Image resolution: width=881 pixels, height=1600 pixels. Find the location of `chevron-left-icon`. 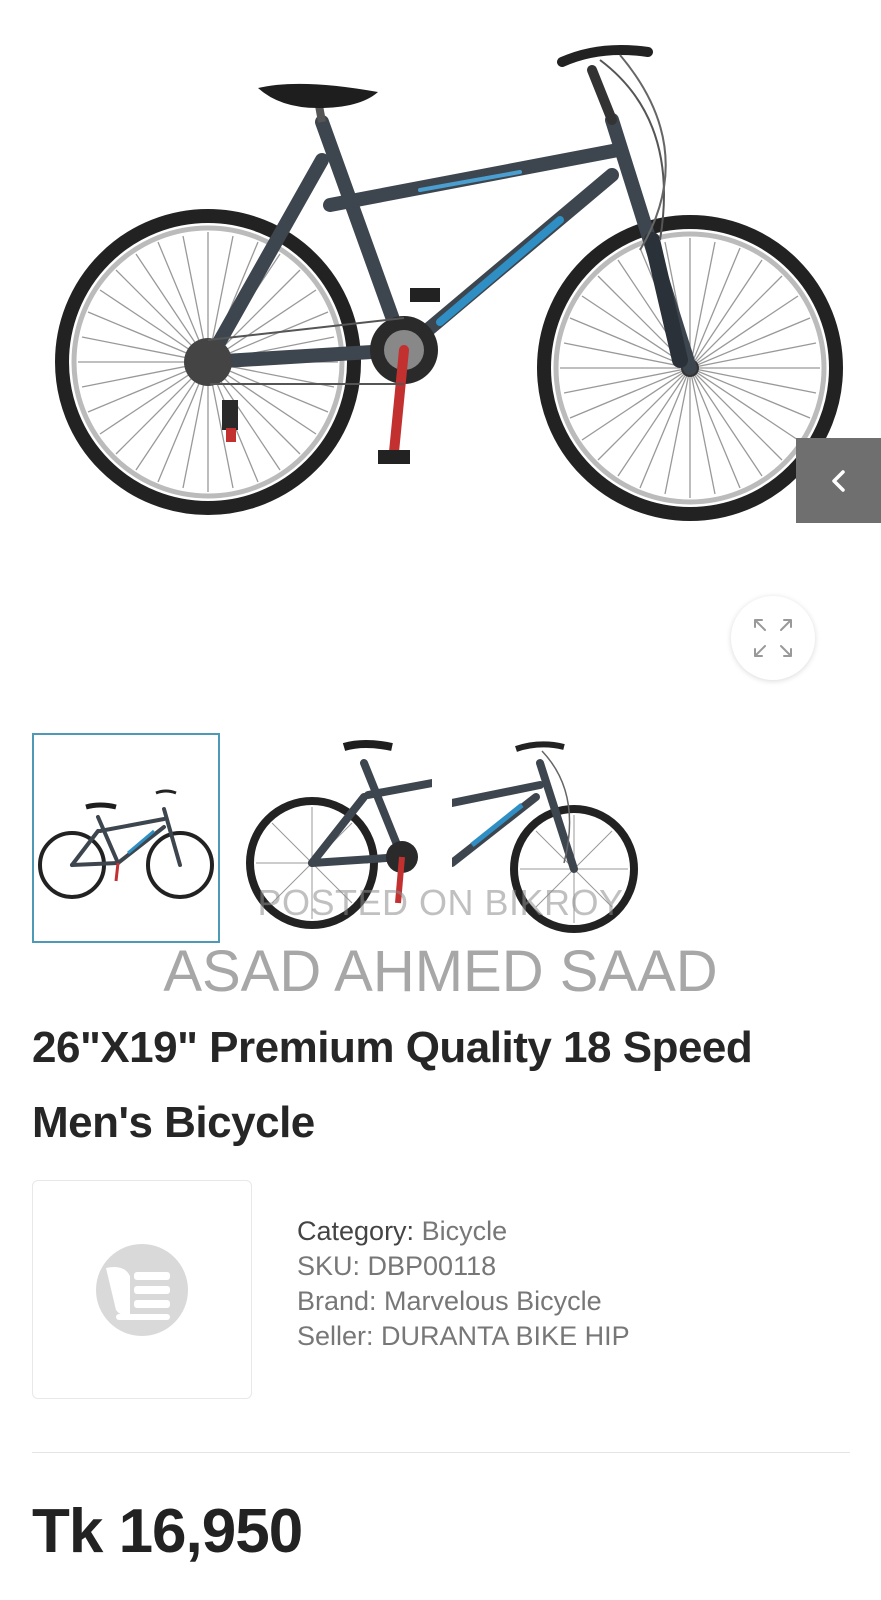

chevron-left-icon is located at coordinates (838, 480).